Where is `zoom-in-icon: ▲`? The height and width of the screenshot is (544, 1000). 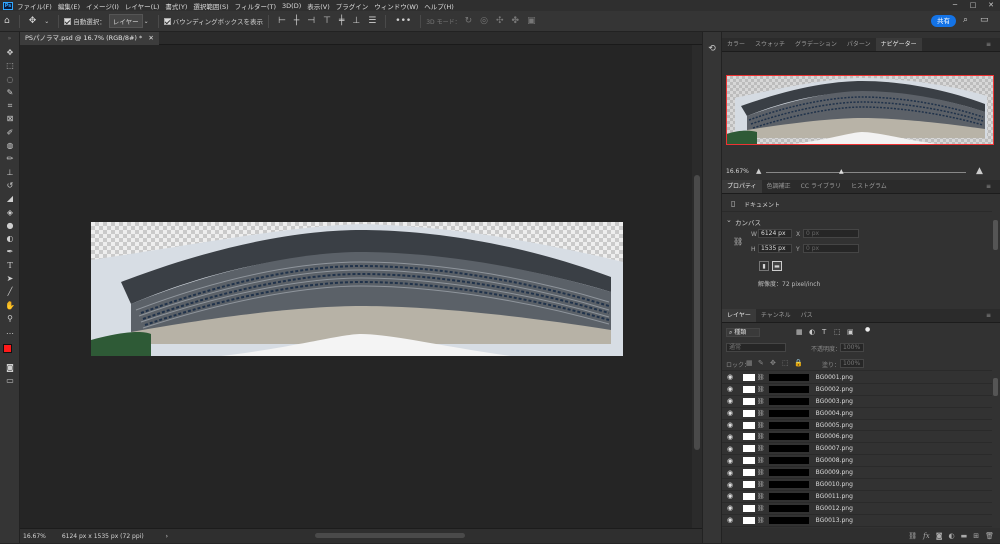 zoom-in-icon: ▲ is located at coordinates (979, 171).